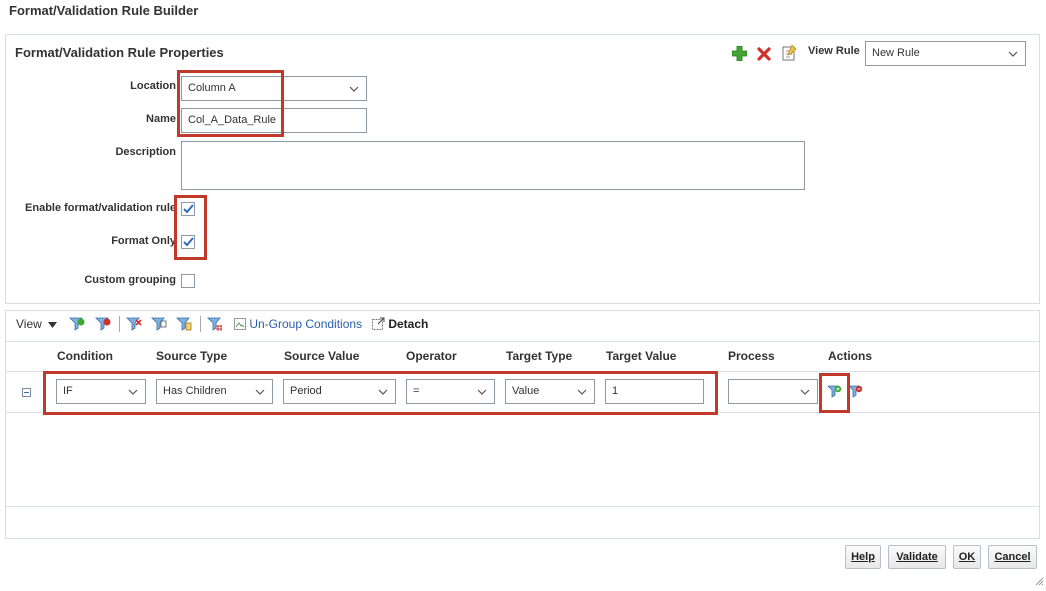 The image size is (1046, 591). What do you see at coordinates (134, 326) in the screenshot?
I see `cut-condition-icon` at bounding box center [134, 326].